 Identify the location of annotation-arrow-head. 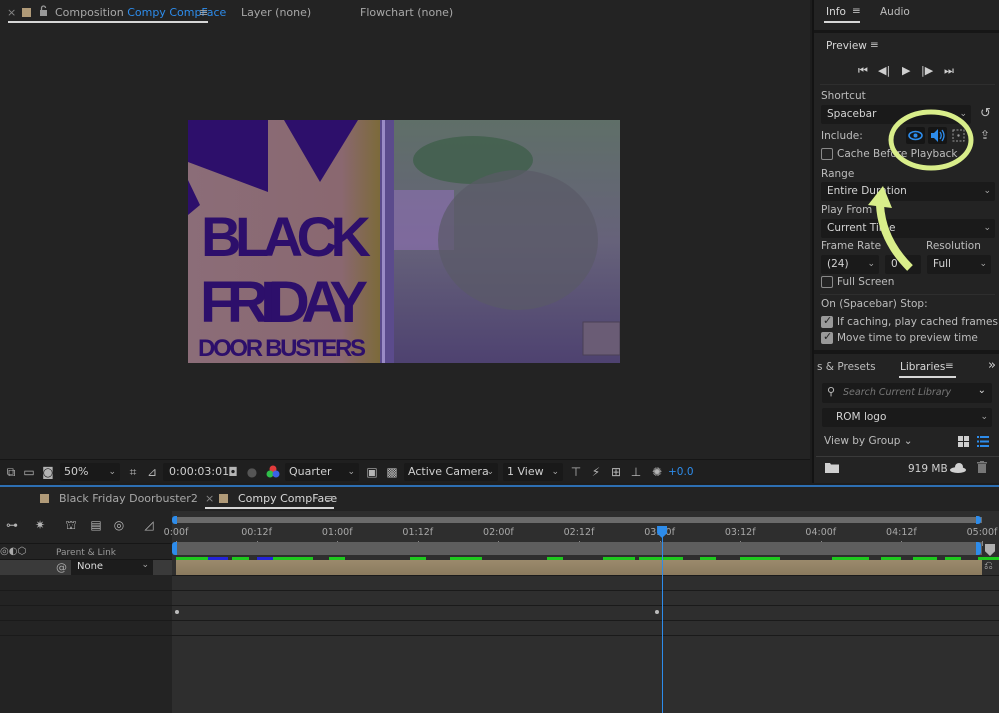
(880, 197).